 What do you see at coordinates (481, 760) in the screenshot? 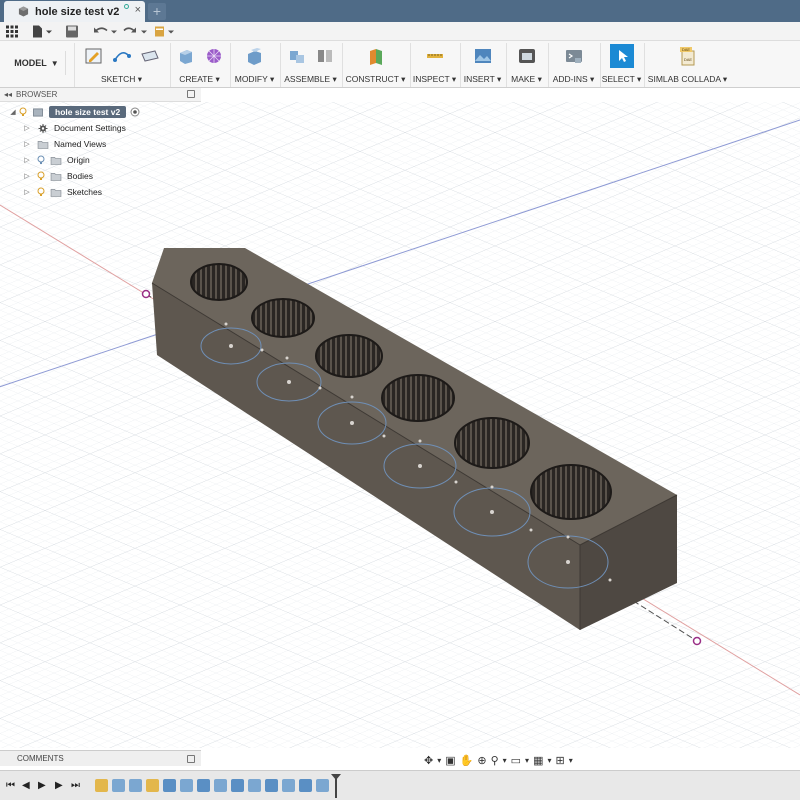
I see `zoom-icon: ⊕` at bounding box center [481, 760].